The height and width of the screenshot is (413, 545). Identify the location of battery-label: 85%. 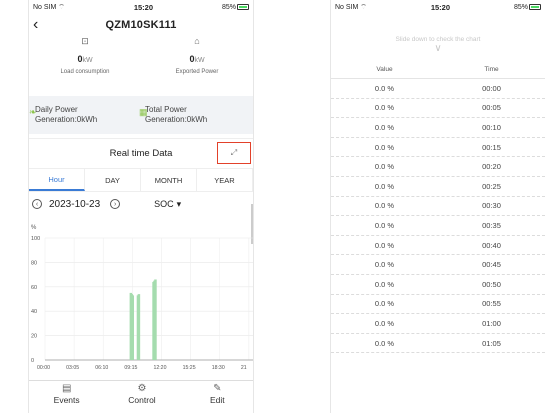
(228, 7).